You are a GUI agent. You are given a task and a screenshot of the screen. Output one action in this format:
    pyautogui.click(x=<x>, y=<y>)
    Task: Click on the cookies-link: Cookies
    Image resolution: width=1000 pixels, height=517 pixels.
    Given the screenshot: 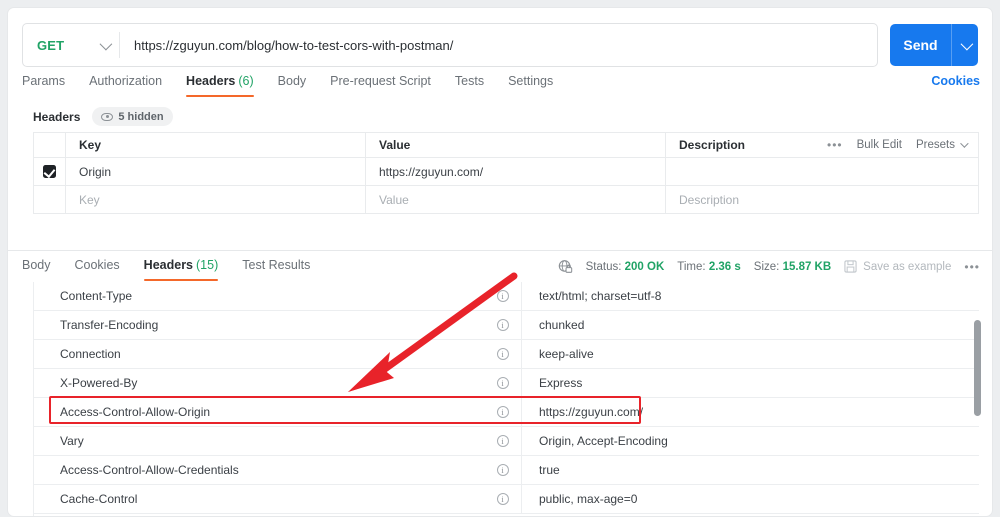 What is the action you would take?
    pyautogui.click(x=955, y=81)
    